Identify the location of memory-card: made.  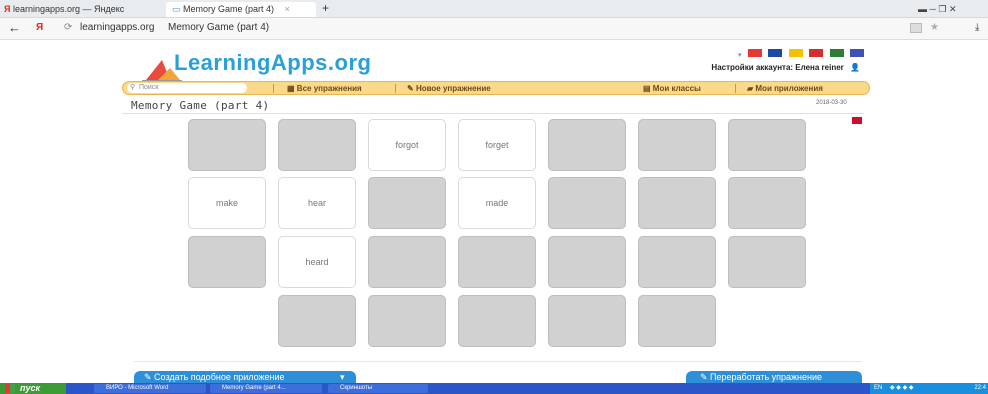
(497, 203).